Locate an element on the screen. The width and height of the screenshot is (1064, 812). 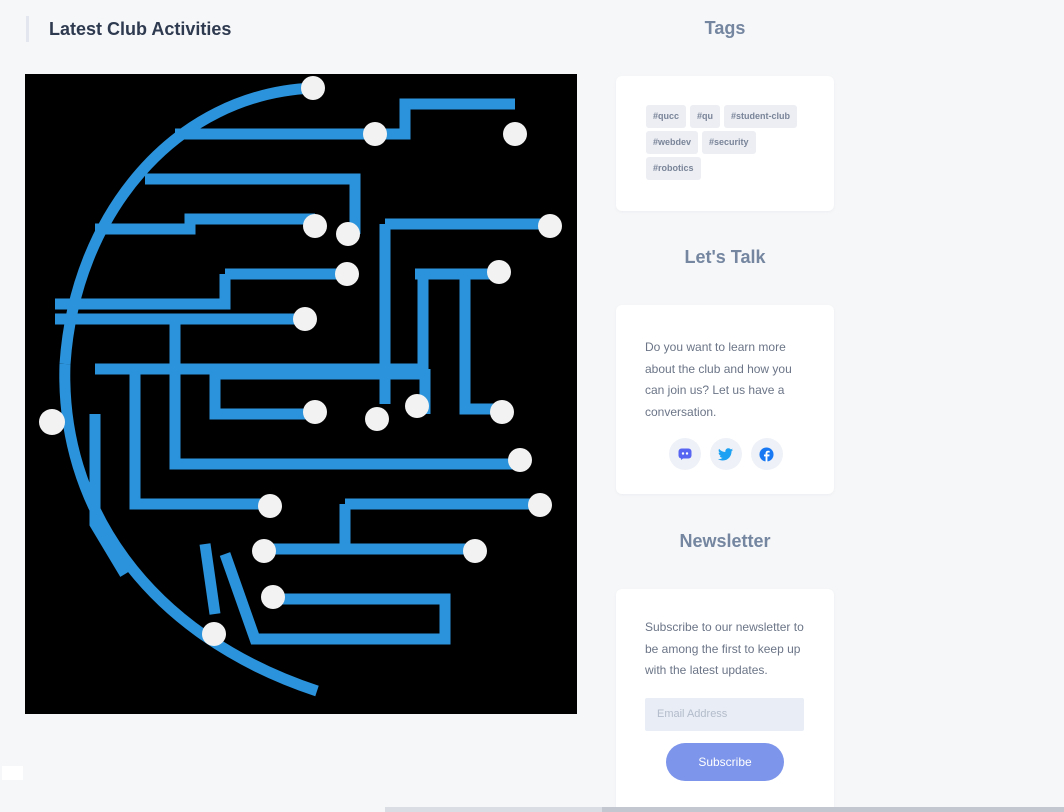
tag: #security is located at coordinates (729, 142).